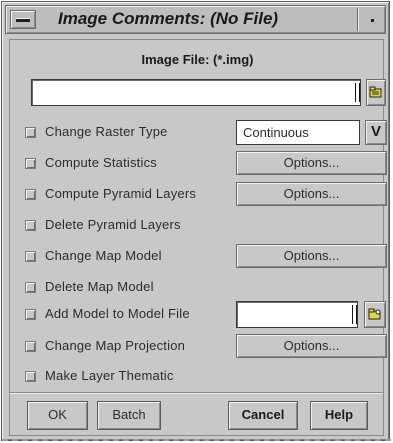 The width and height of the screenshot is (393, 443). What do you see at coordinates (297, 314) in the screenshot?
I see `model-file-input` at bounding box center [297, 314].